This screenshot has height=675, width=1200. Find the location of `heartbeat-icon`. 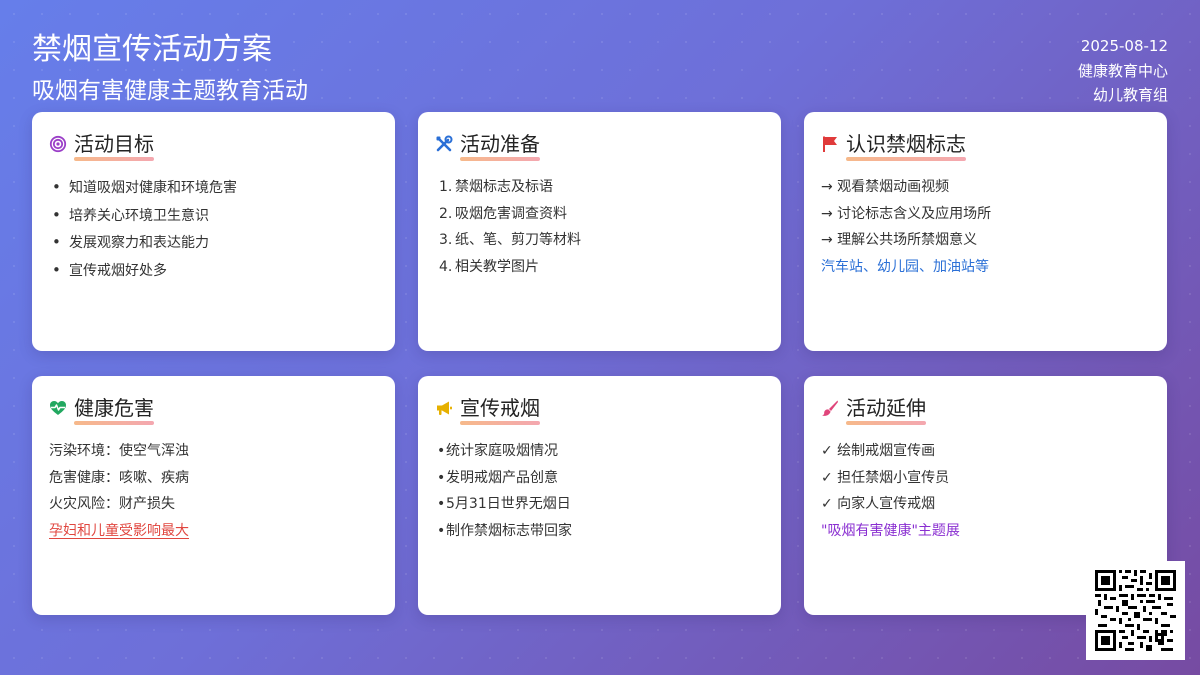

heartbeat-icon is located at coordinates (58, 408).